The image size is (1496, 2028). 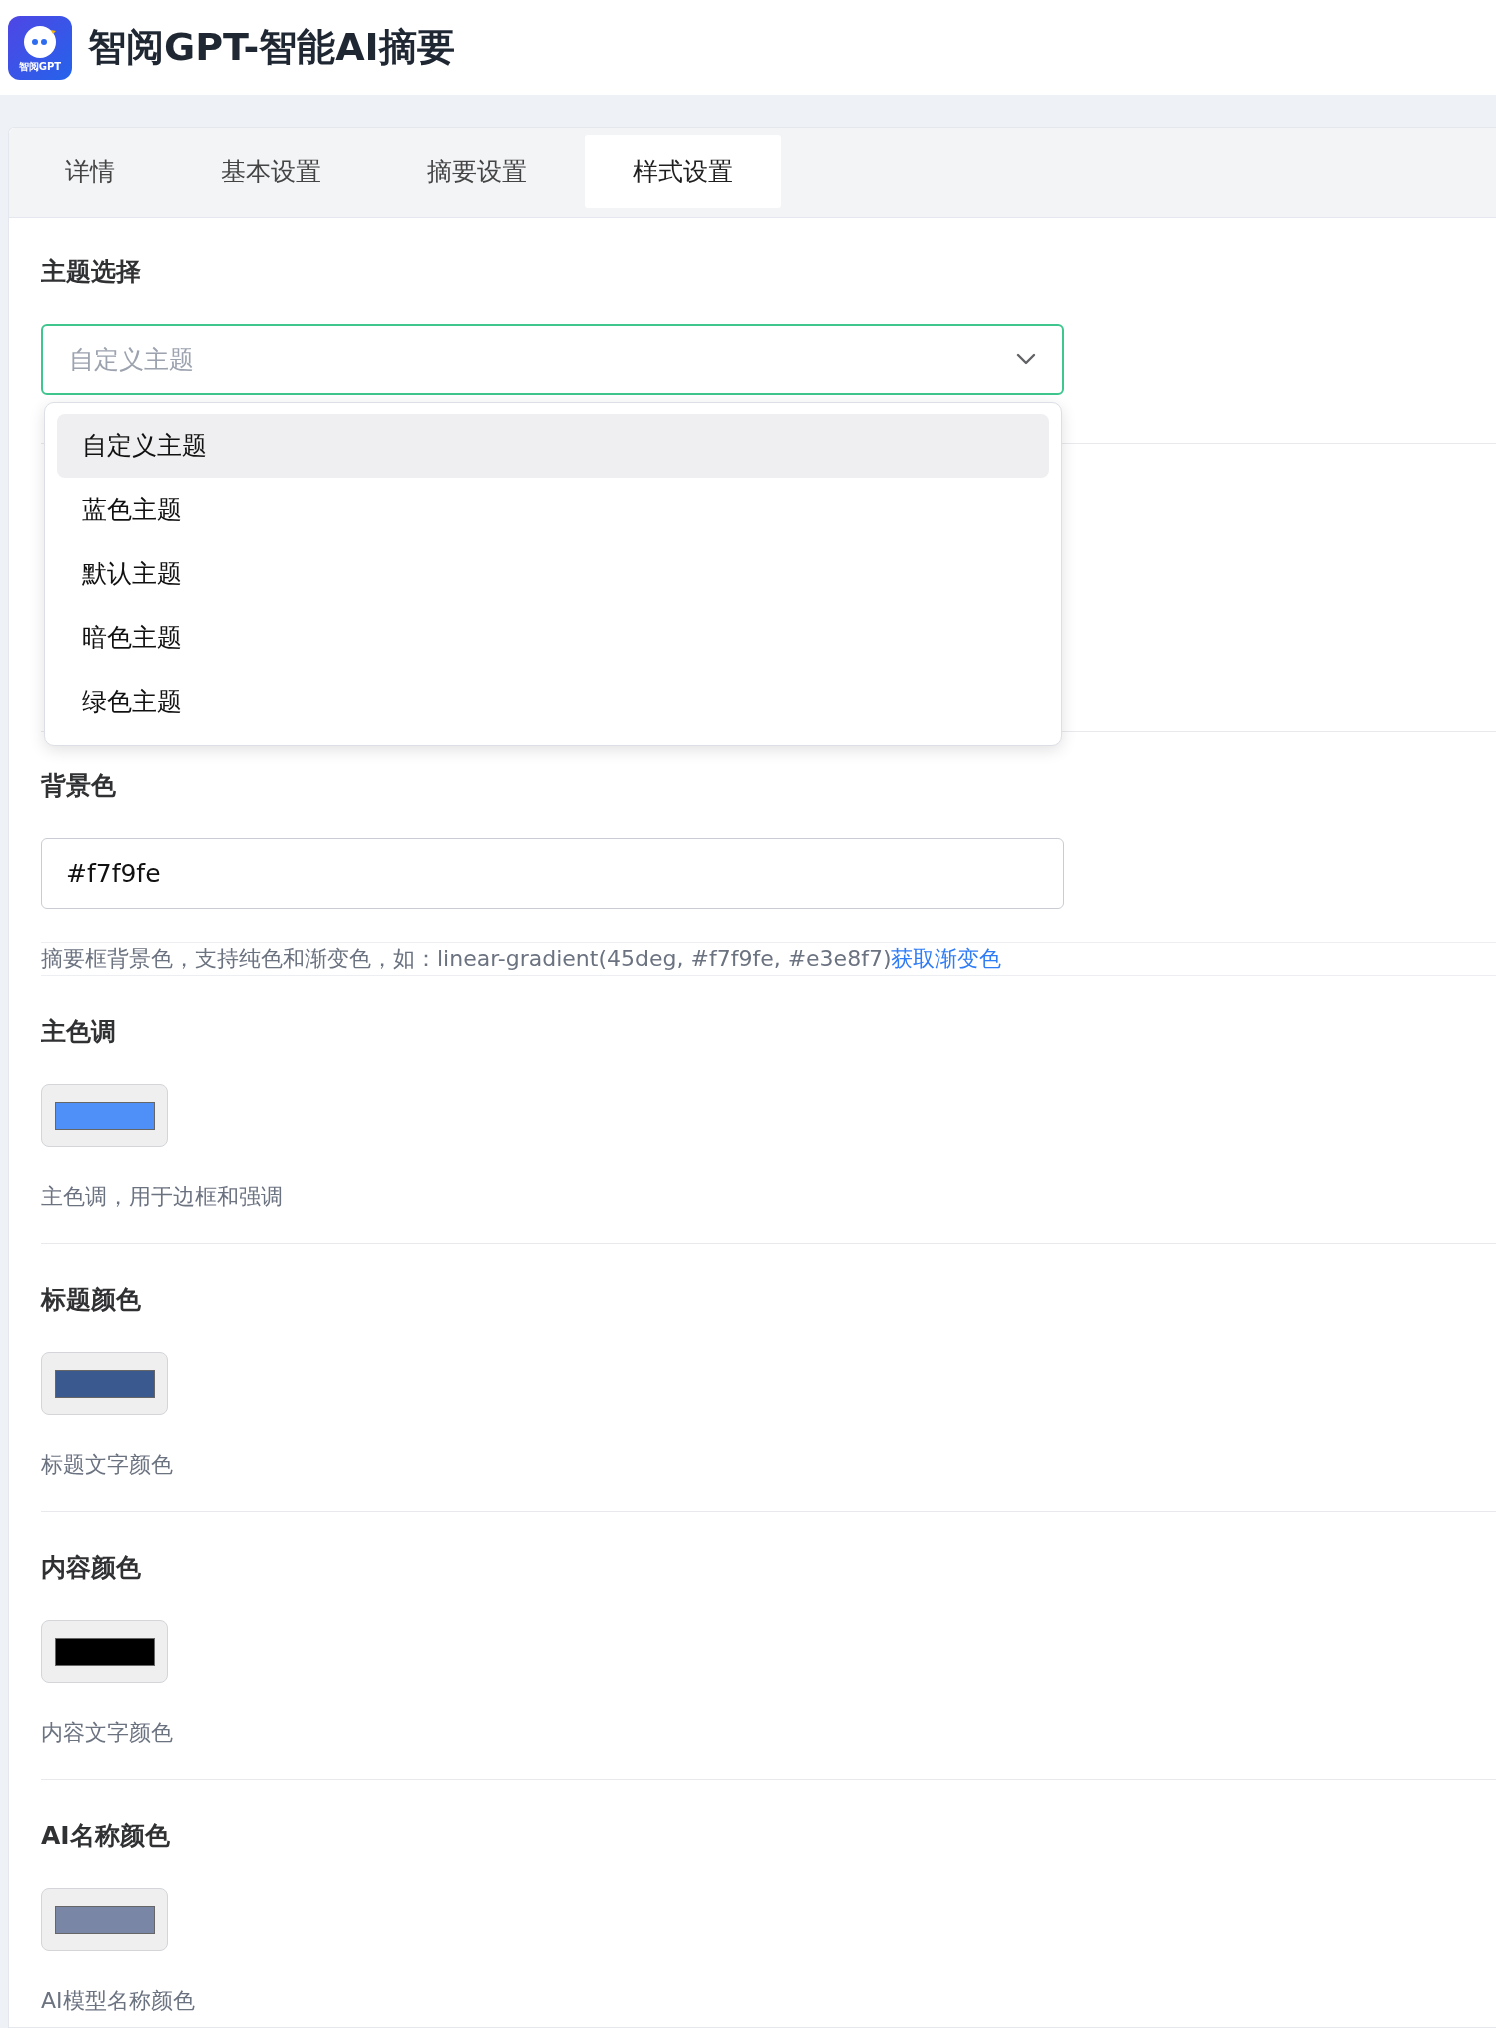 I want to click on theme-select: 自定义主题, so click(x=552, y=359).